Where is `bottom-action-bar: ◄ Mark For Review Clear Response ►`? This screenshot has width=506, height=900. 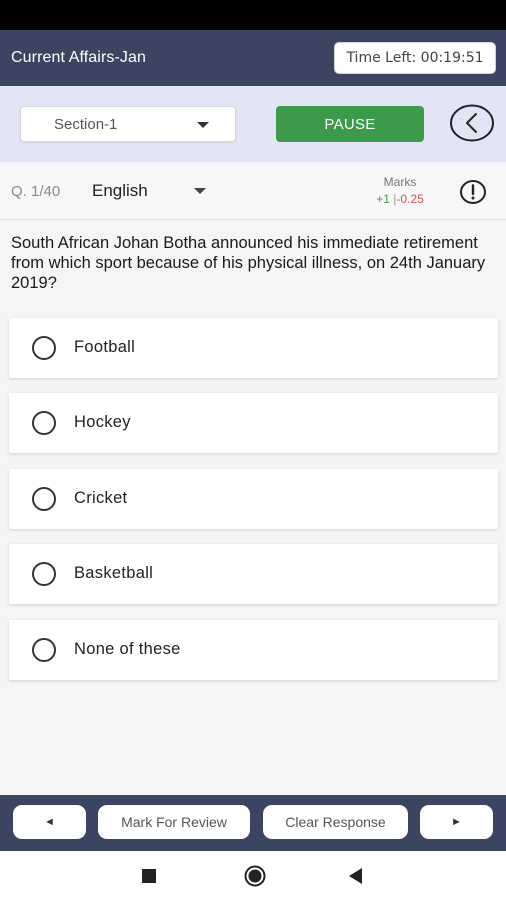
bottom-action-bar: ◄ Mark For Review Clear Response ► is located at coordinates (253, 823).